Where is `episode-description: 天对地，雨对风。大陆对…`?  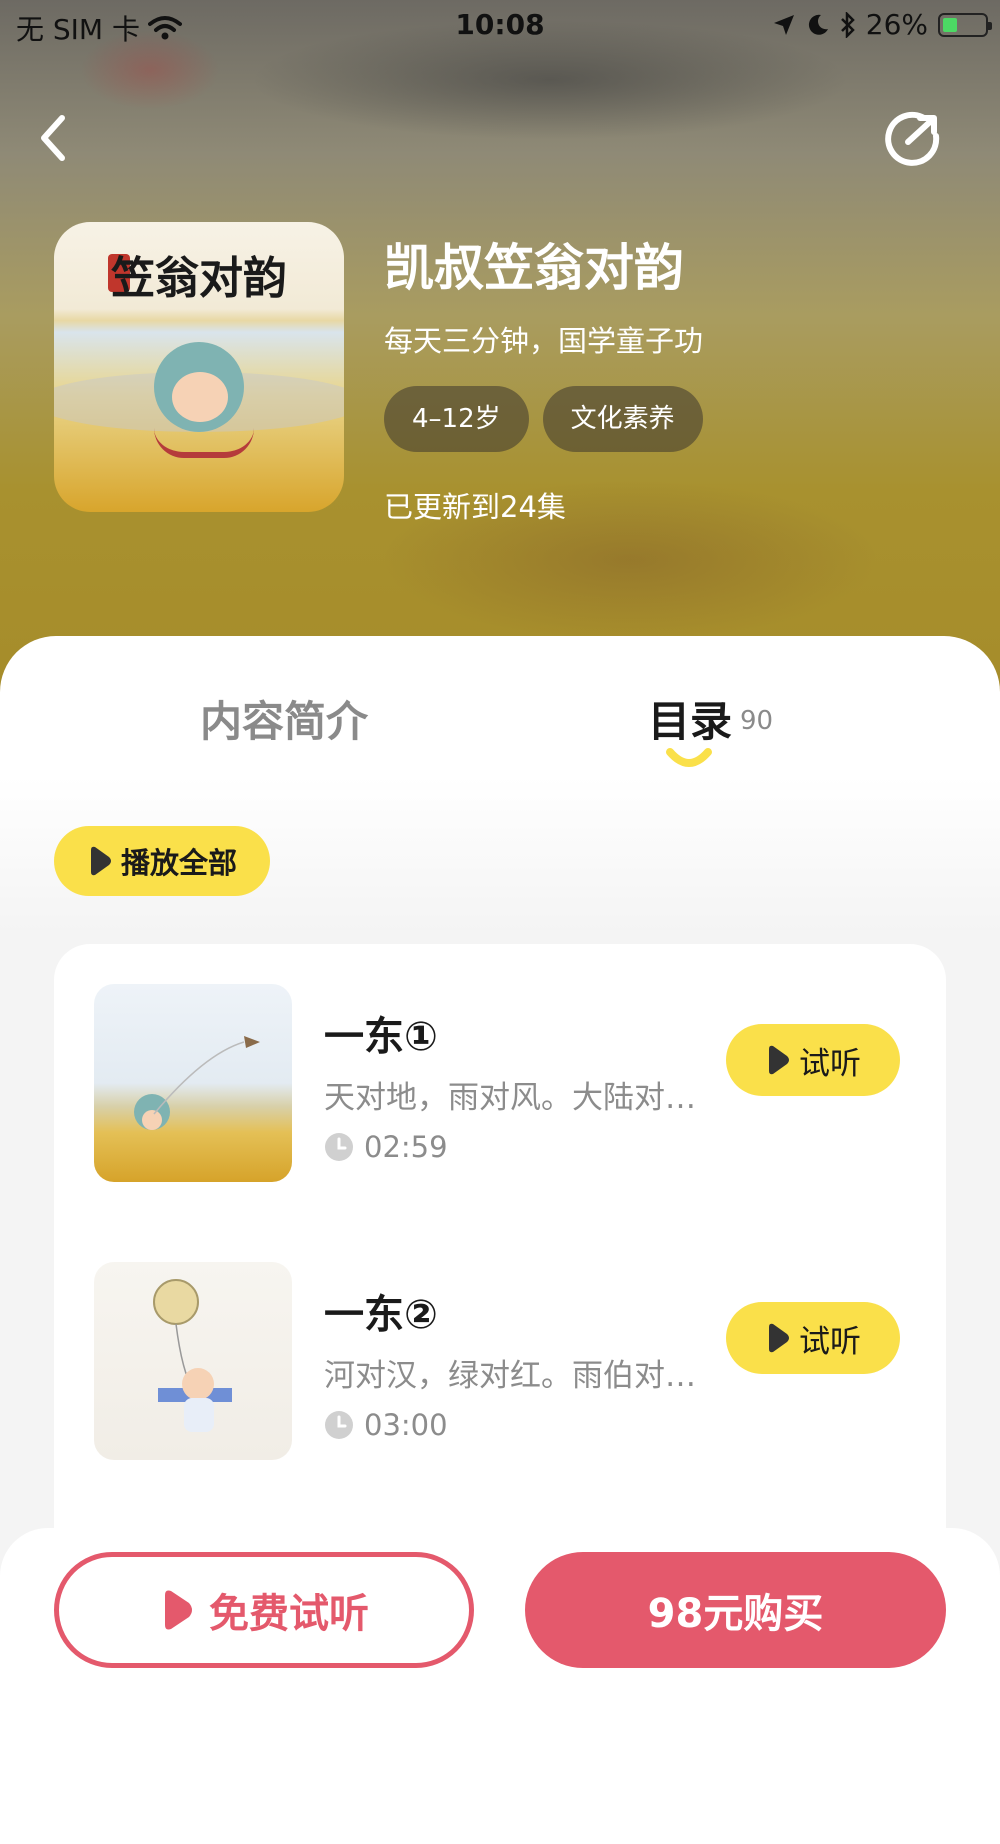
episode-description: 天对地，雨对风。大陆对… is located at coordinates (510, 1098).